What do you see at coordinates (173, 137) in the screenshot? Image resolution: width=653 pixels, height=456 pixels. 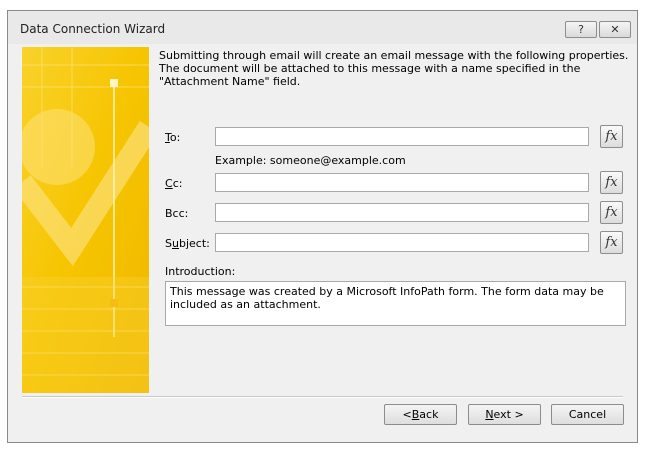 I see `to-label: To:` at bounding box center [173, 137].